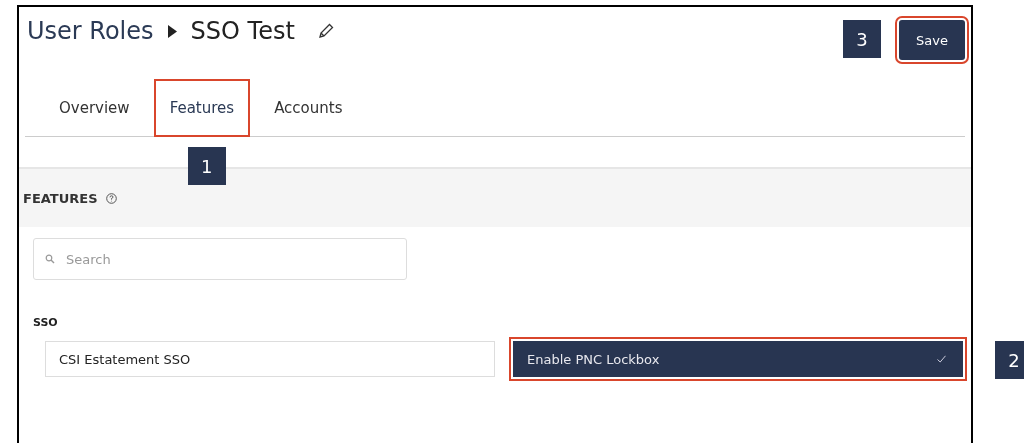 This screenshot has width=1024, height=443. I want to click on caret-icon, so click(172, 31).